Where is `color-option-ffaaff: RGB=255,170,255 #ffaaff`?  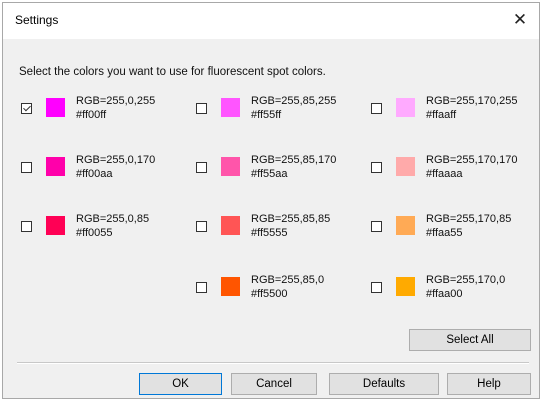
color-option-ffaaff: RGB=255,170,255 #ffaaff is located at coordinates (451, 113).